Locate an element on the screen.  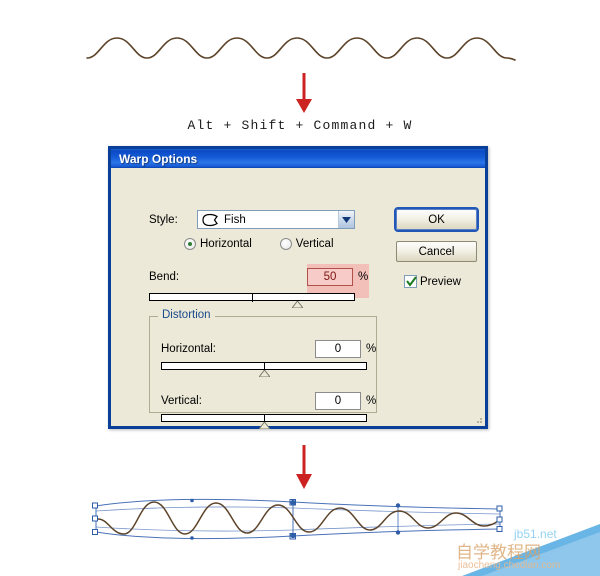
selection-anchor-handles is located at coordinates (297, 519).